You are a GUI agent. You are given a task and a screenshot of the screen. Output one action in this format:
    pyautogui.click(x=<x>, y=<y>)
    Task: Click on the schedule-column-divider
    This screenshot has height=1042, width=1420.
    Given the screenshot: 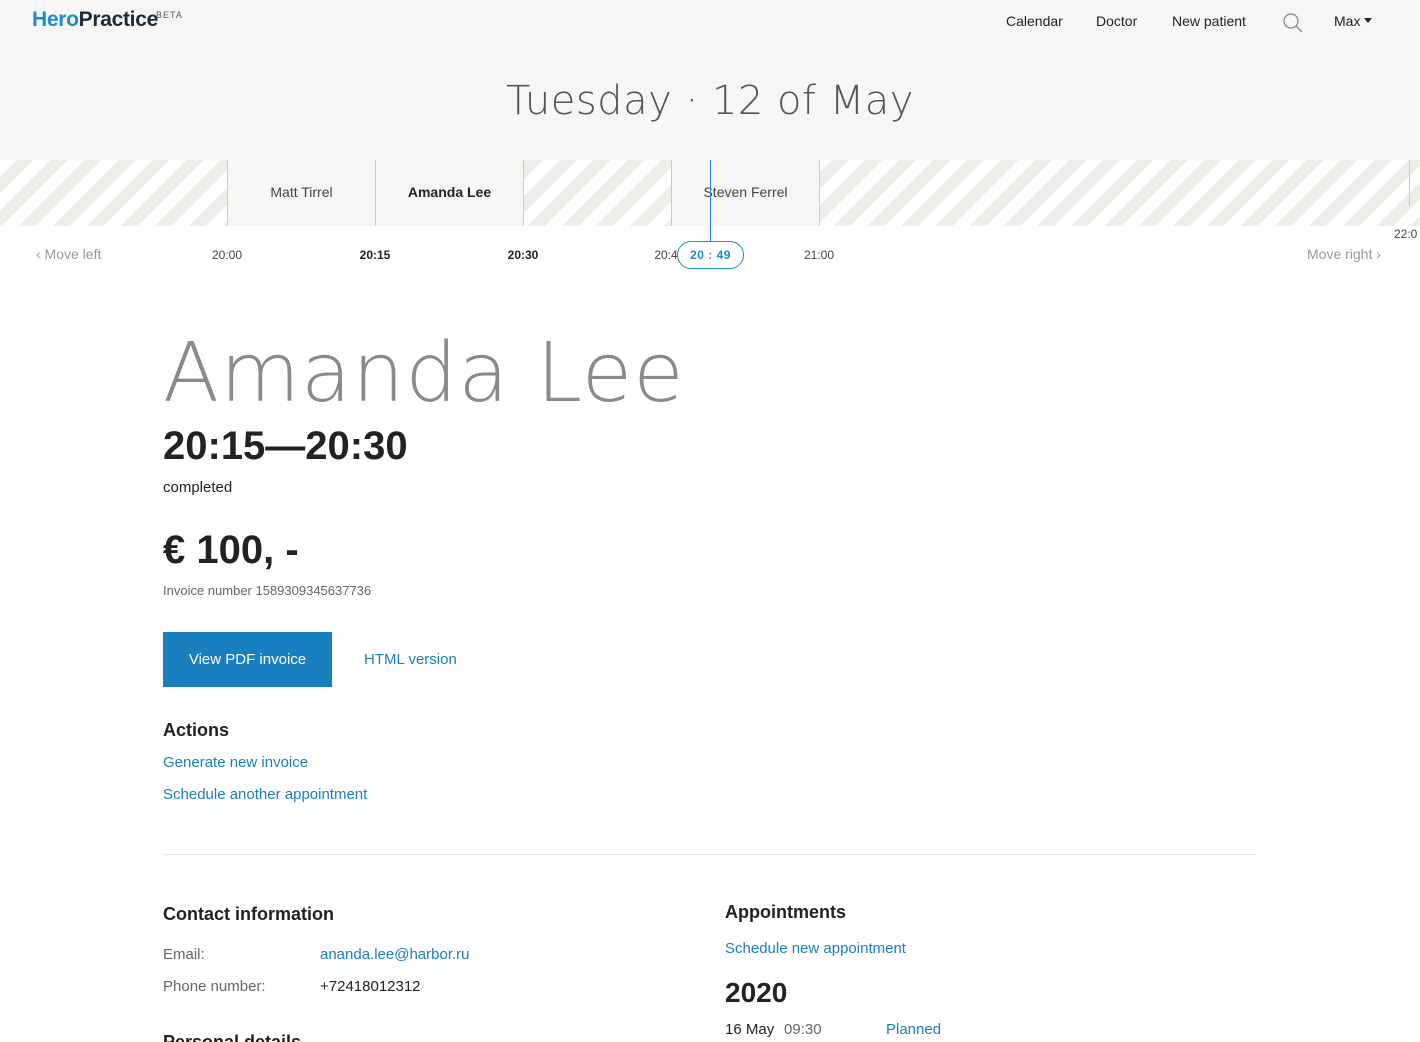 What is the action you would take?
    pyautogui.click(x=819, y=193)
    